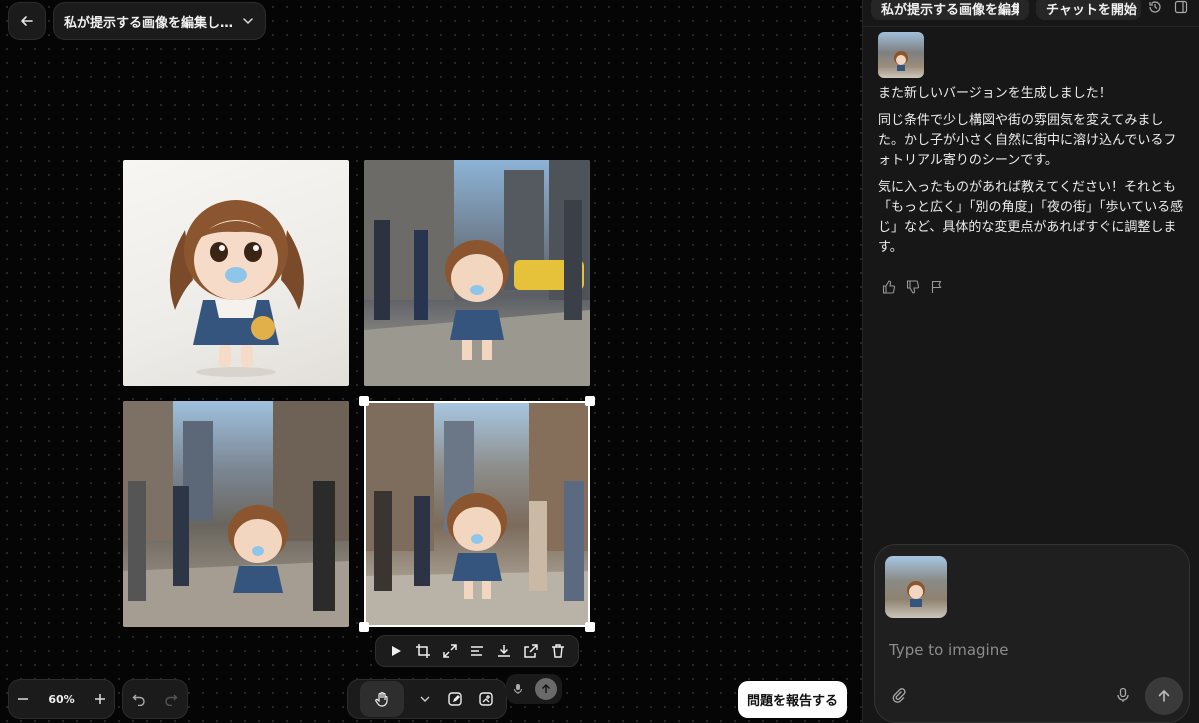  What do you see at coordinates (1031, 11) in the screenshot?
I see `panel-header: 私が提示する画像を編集し チャットを開始` at bounding box center [1031, 11].